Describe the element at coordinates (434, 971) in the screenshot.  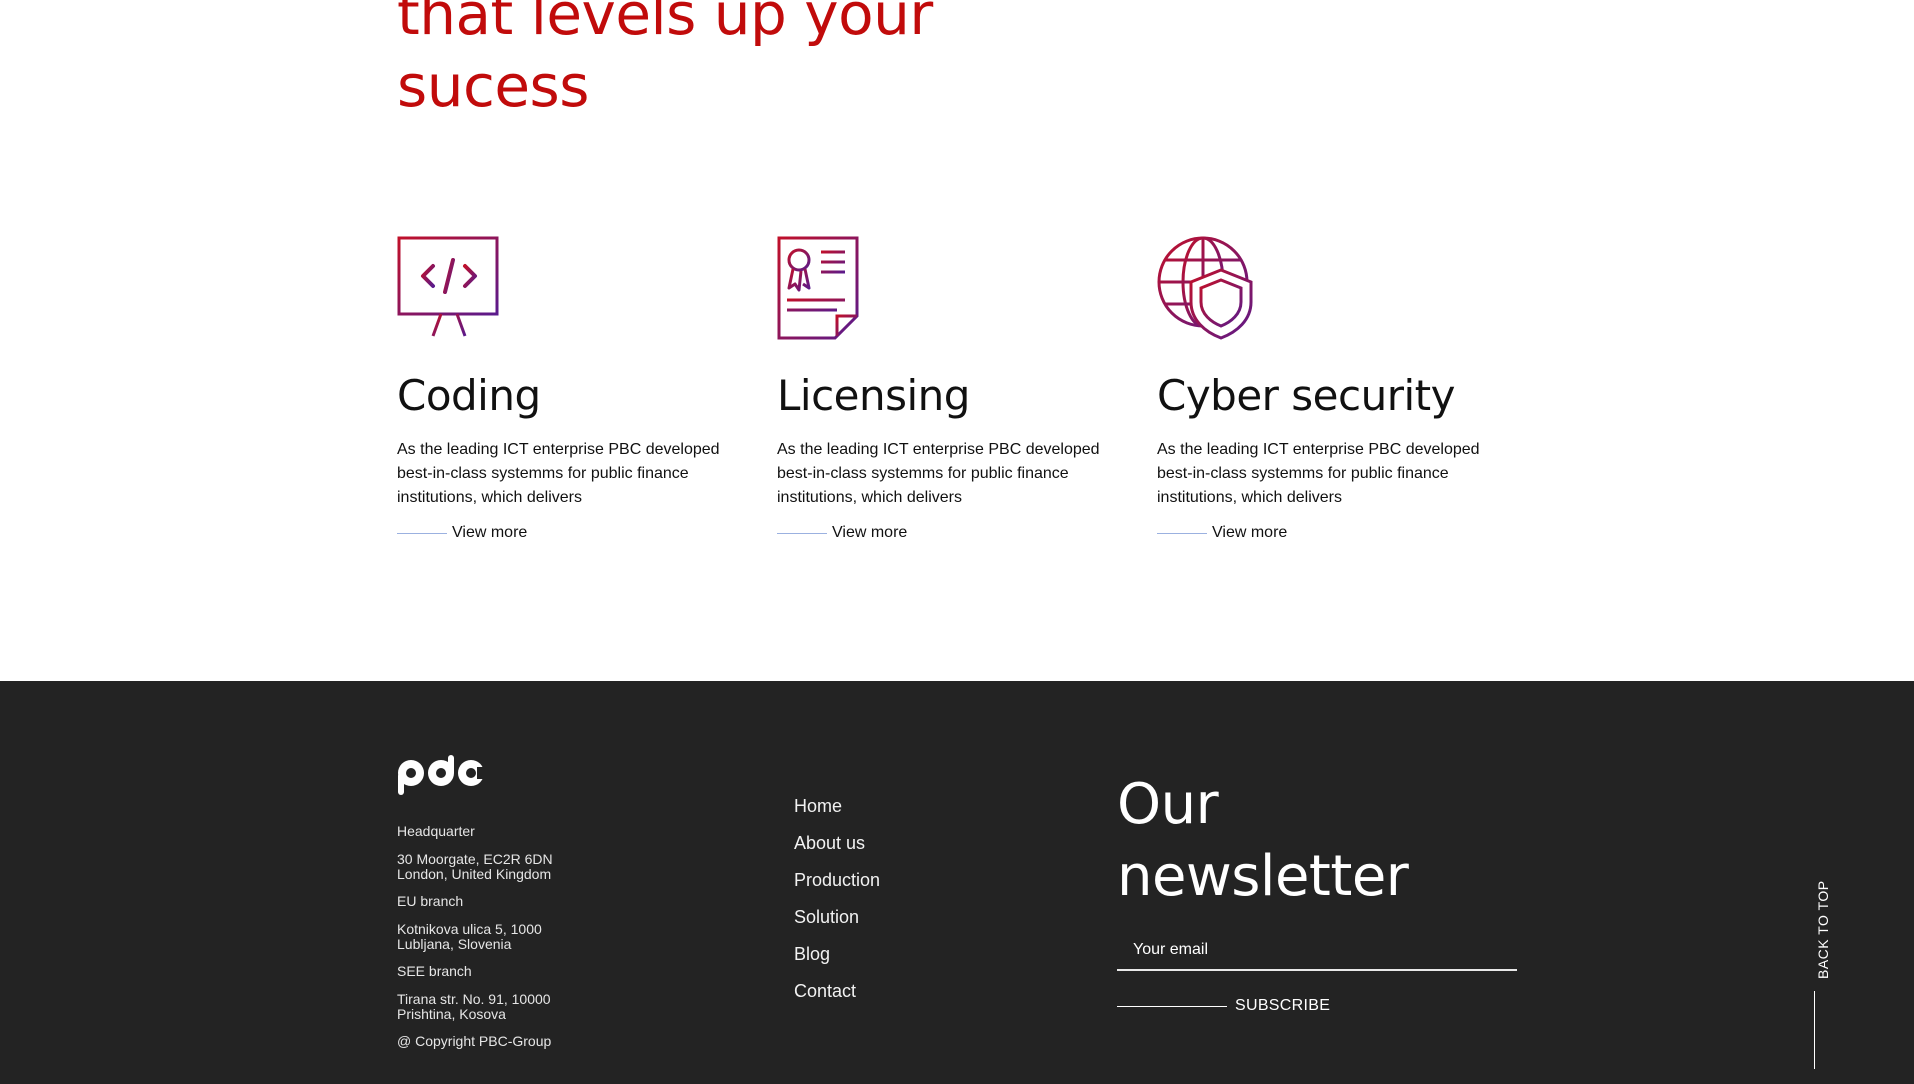
I see `address-label: SEE branch` at that location.